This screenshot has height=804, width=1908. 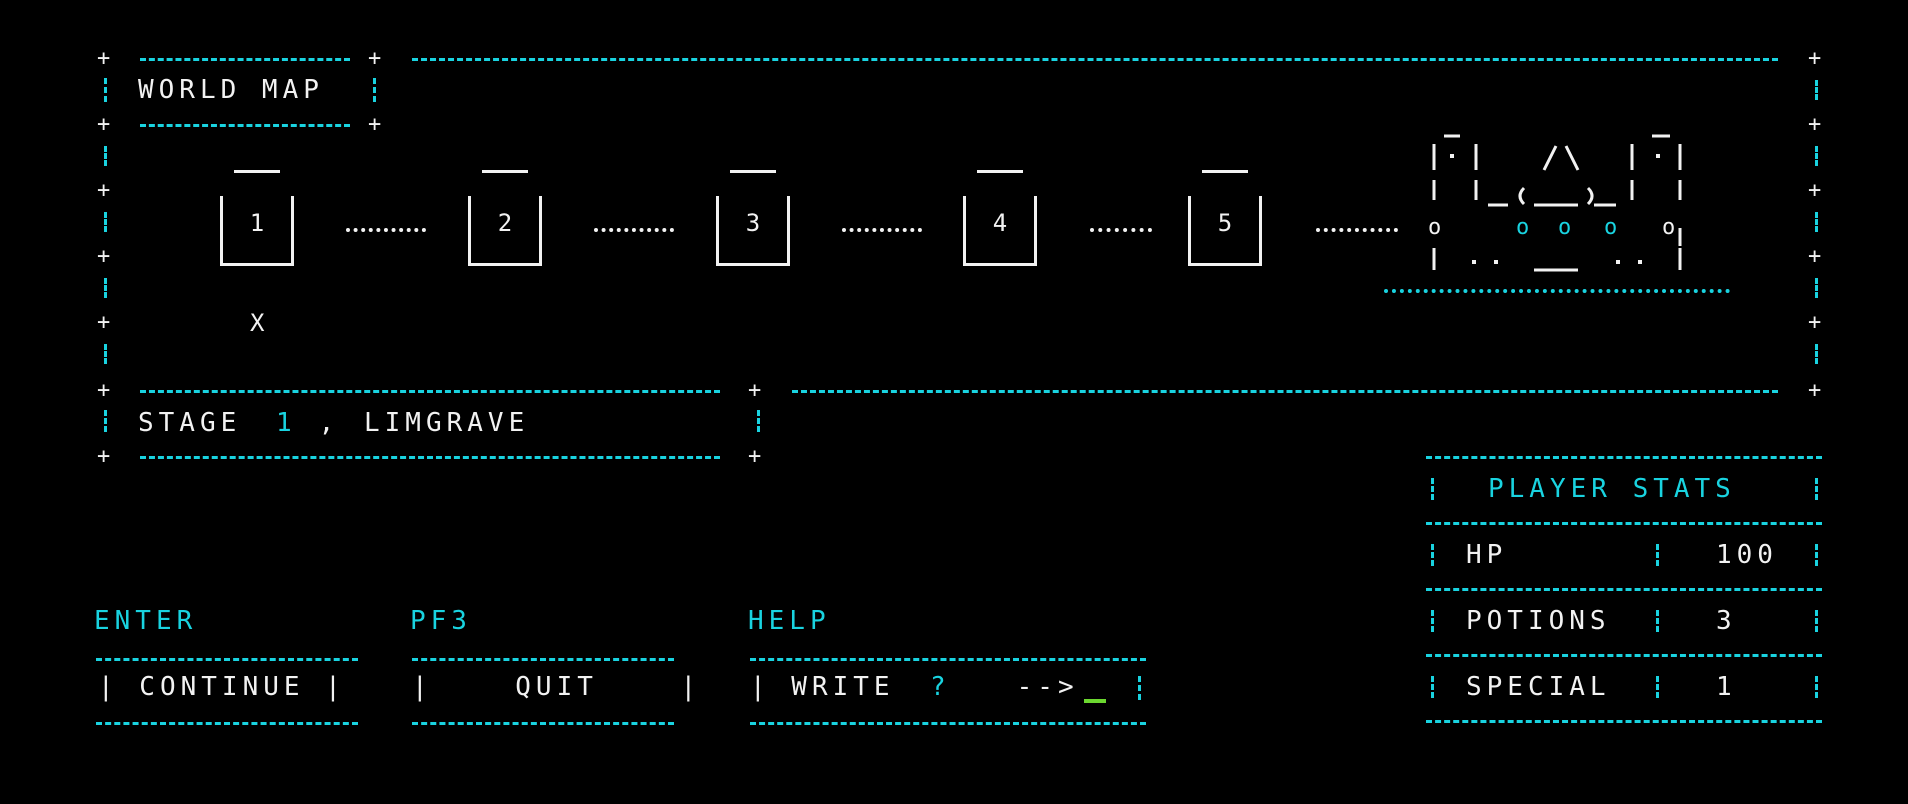 What do you see at coordinates (231, 90) in the screenshot?
I see `world-map-title: WORLD MAP` at bounding box center [231, 90].